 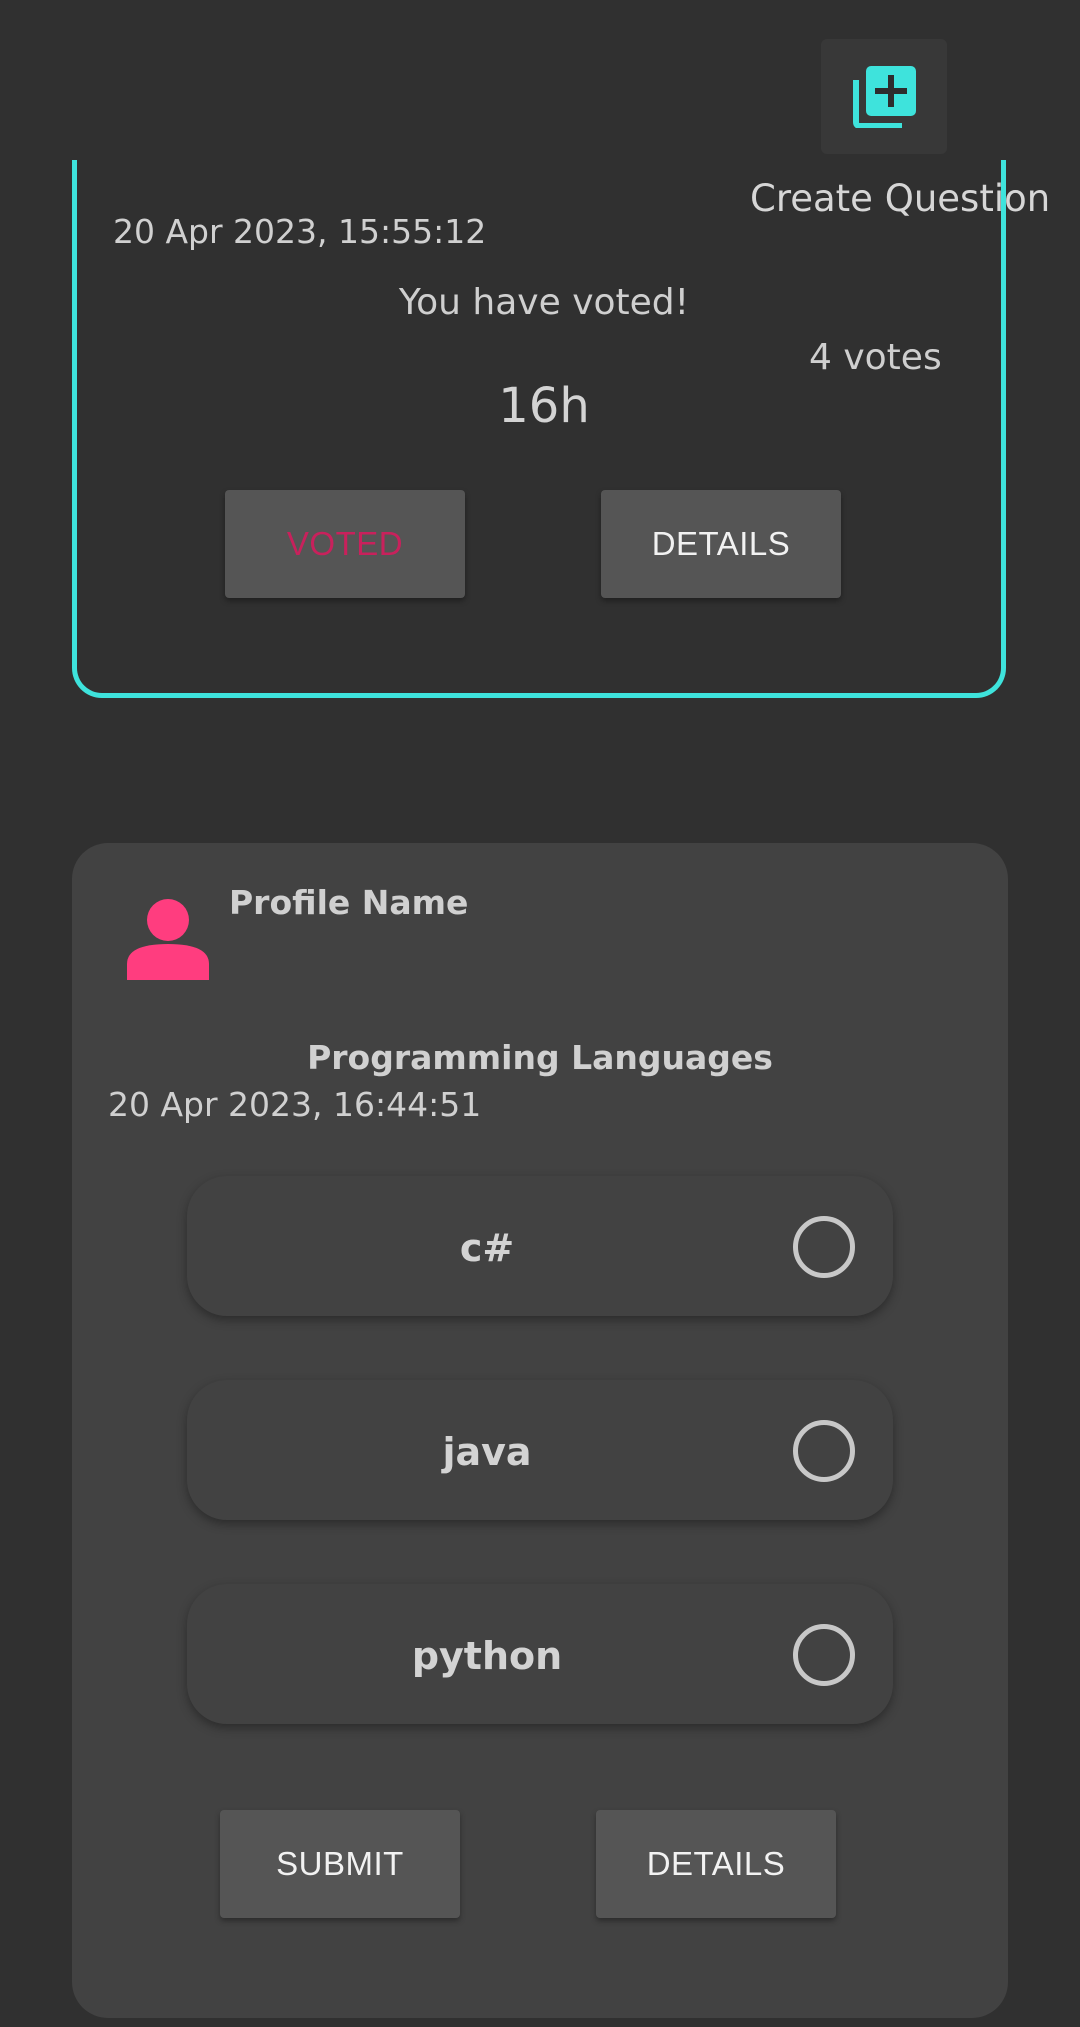 I want to click on vote-count: 4 votes, so click(x=875, y=357).